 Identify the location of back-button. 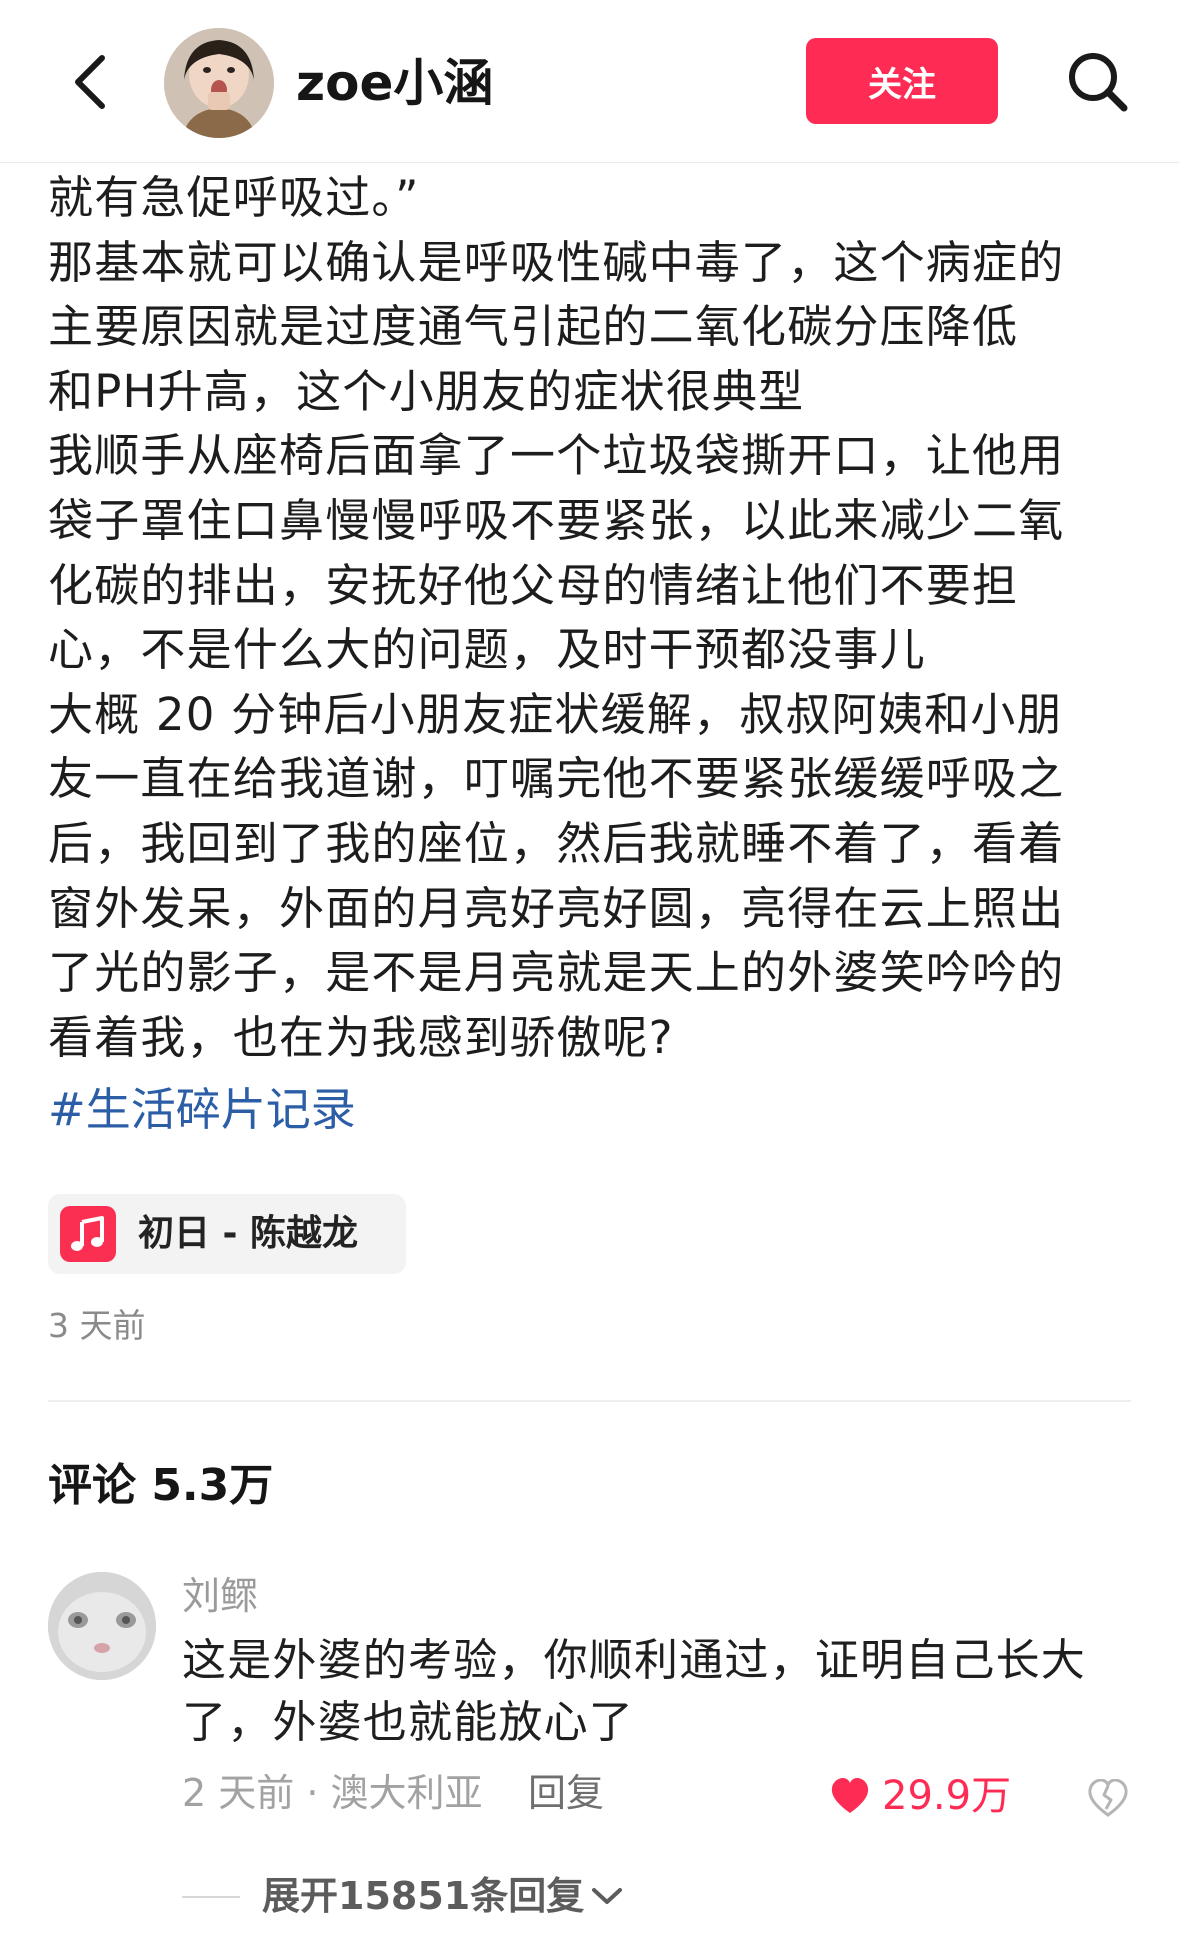
(90, 82).